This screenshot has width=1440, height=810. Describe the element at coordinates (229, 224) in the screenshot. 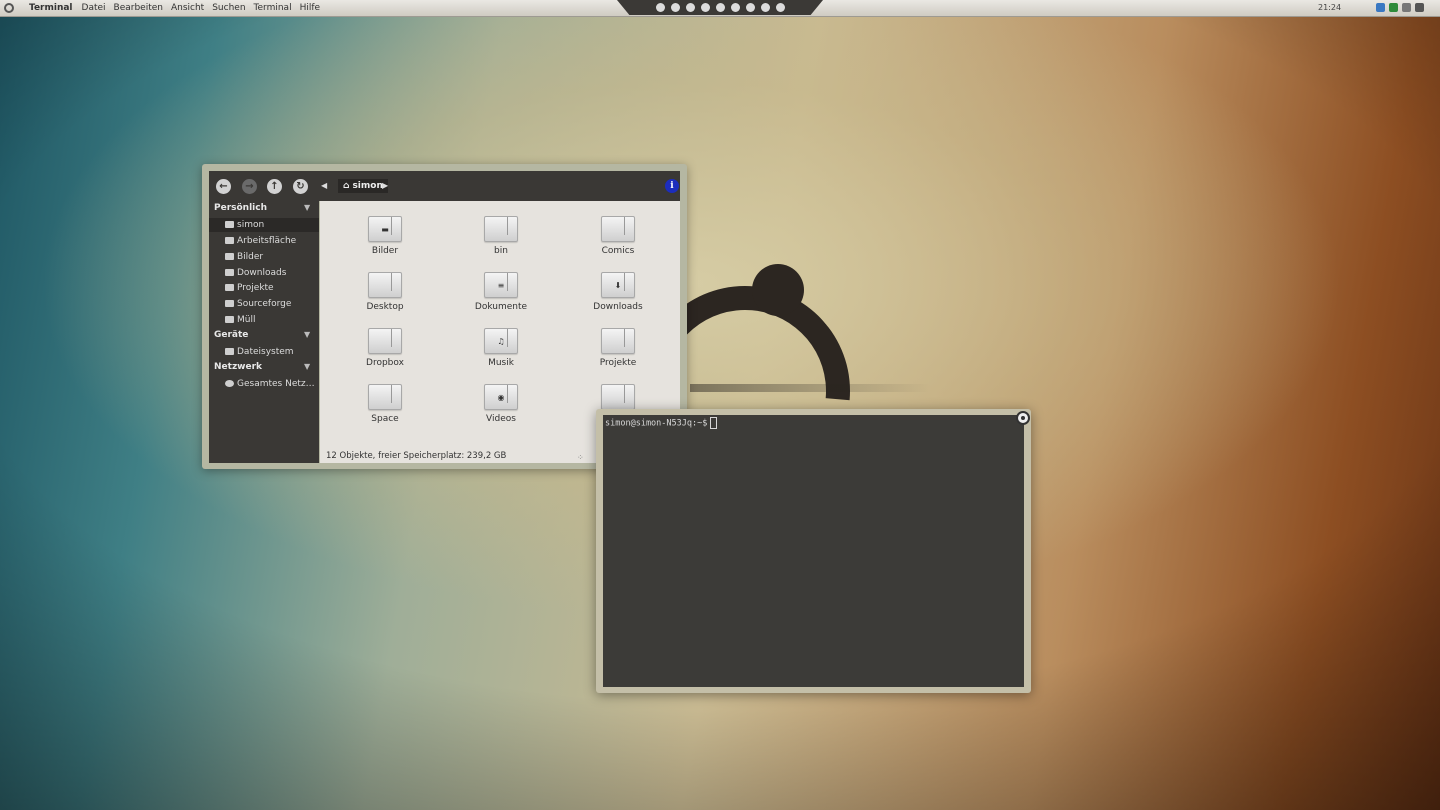

I see `home-icon` at that location.